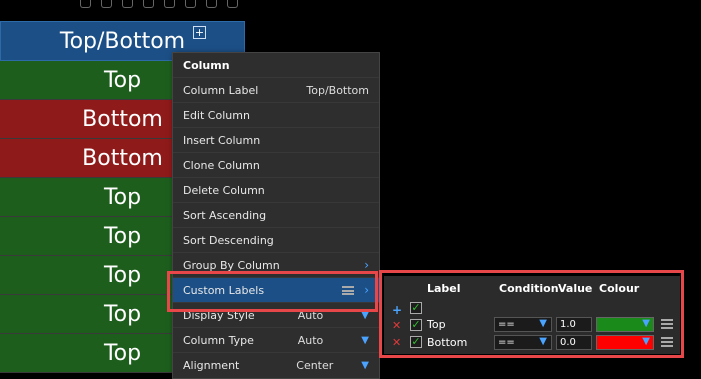 The image size is (701, 379). Describe the element at coordinates (276, 139) in the screenshot. I see `menu-item-insert-column: Insert Column` at that location.